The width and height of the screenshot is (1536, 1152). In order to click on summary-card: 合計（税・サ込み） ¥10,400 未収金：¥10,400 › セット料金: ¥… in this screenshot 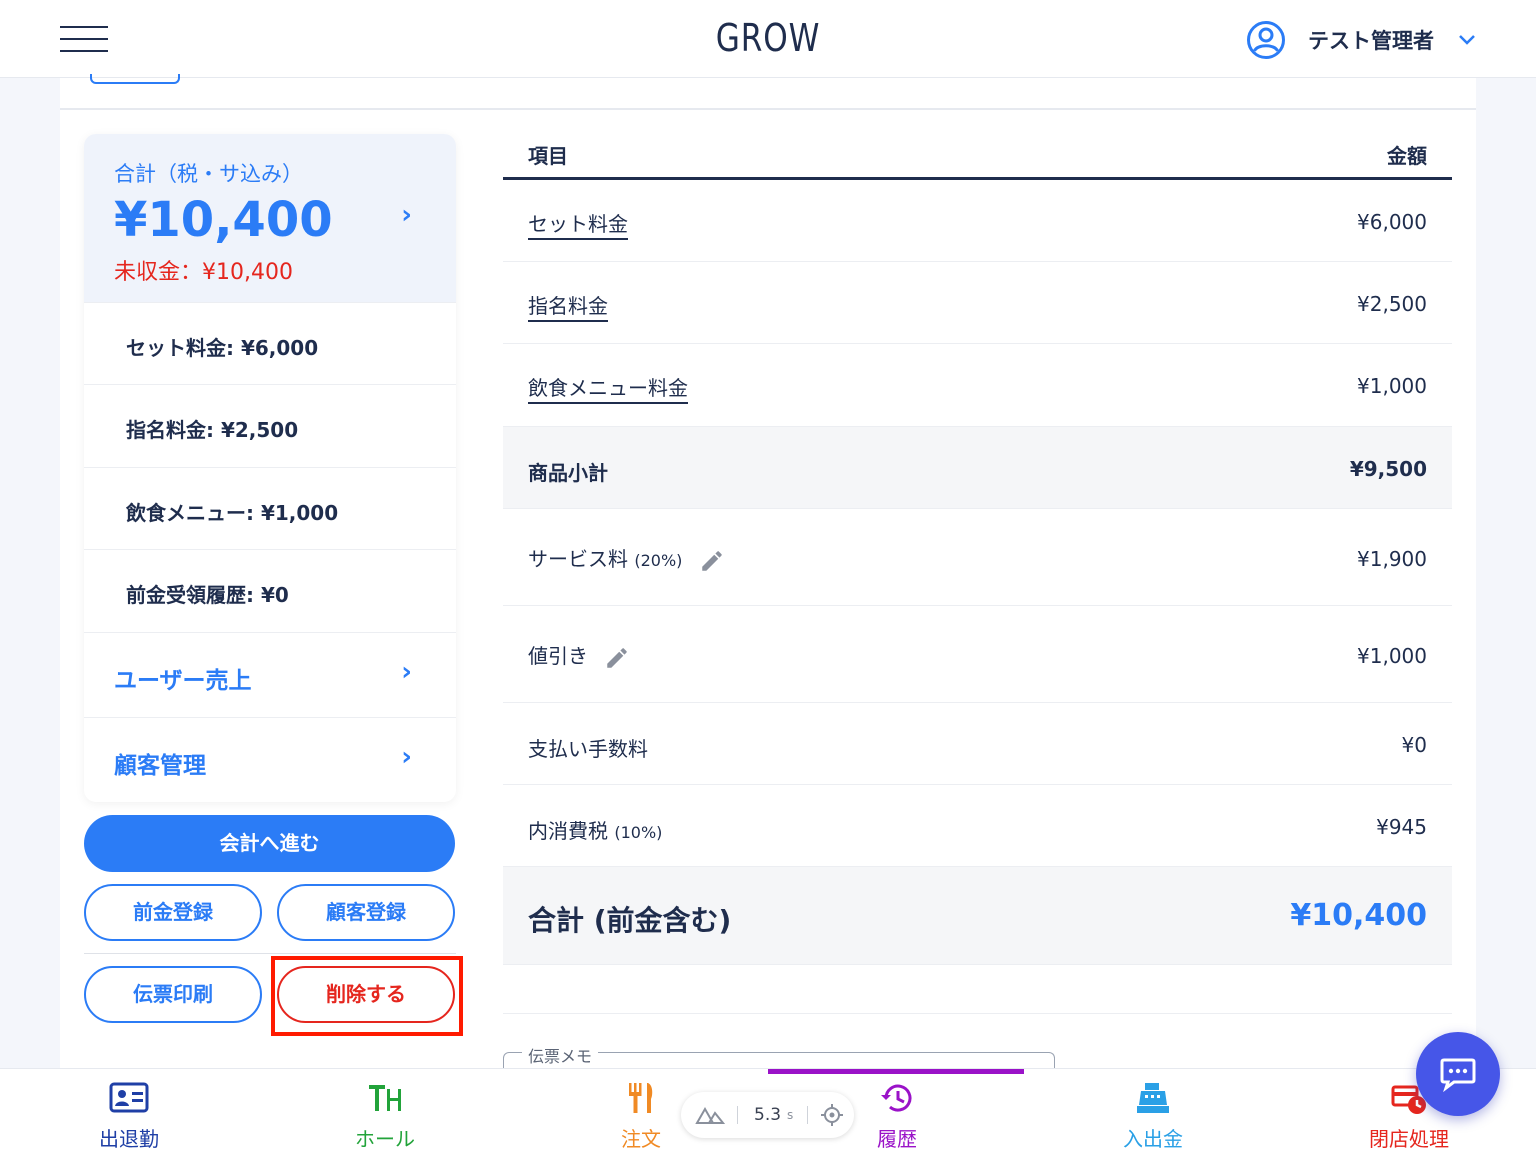, I will do `click(270, 468)`.